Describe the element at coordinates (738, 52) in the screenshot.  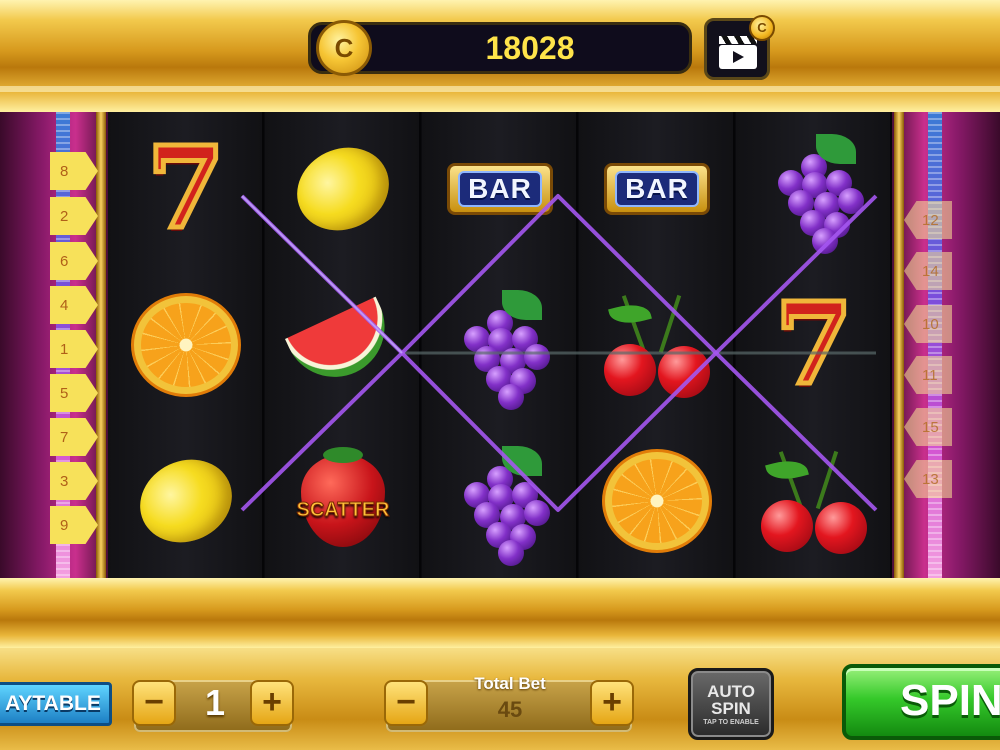
I see `video-clapper-icon` at that location.